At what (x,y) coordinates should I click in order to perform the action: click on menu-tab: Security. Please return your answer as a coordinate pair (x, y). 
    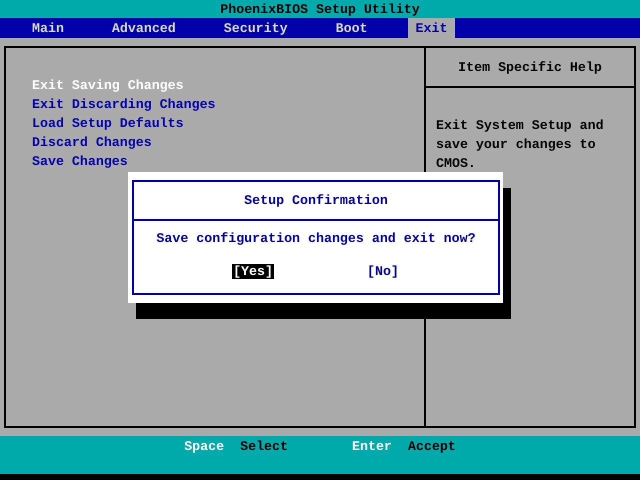
    Looking at the image, I should click on (256, 28).